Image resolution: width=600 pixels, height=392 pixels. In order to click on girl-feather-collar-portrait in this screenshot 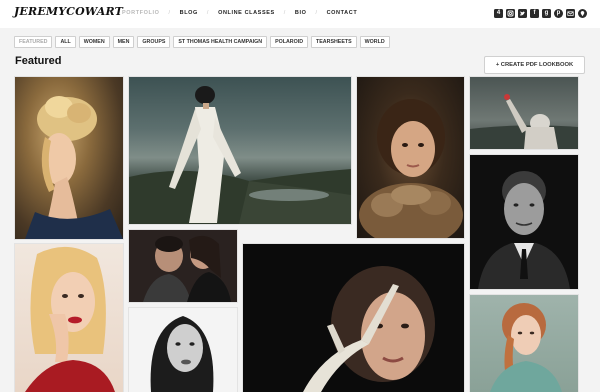, I will do `click(410, 157)`.